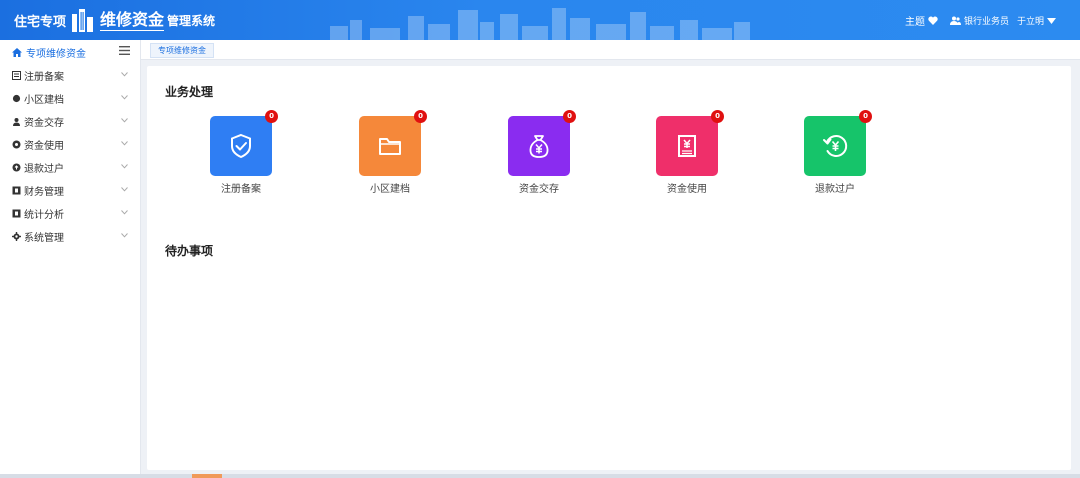 Image resolution: width=1080 pixels, height=478 pixels. I want to click on home-icon, so click(17, 52).